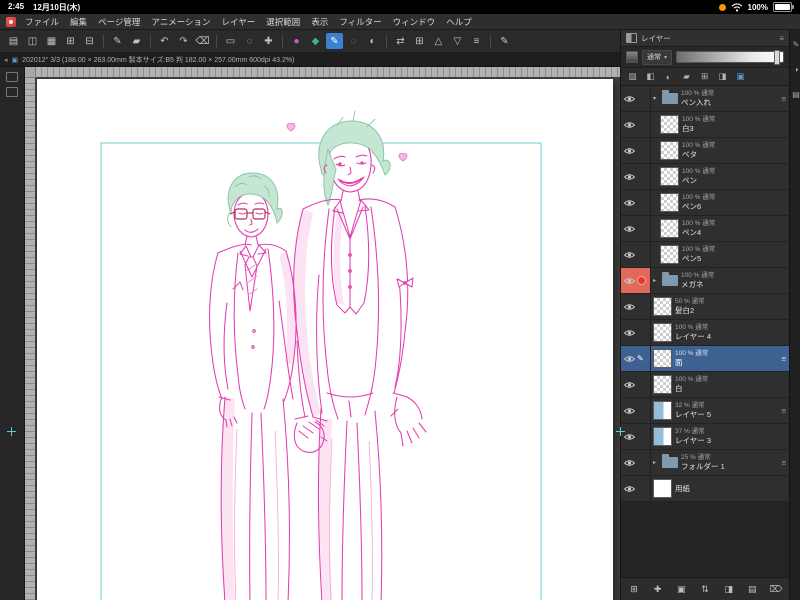 Image resolution: width=800 pixels, height=600 pixels. What do you see at coordinates (78, 22) in the screenshot?
I see `menu-item-1: 編集` at bounding box center [78, 22].